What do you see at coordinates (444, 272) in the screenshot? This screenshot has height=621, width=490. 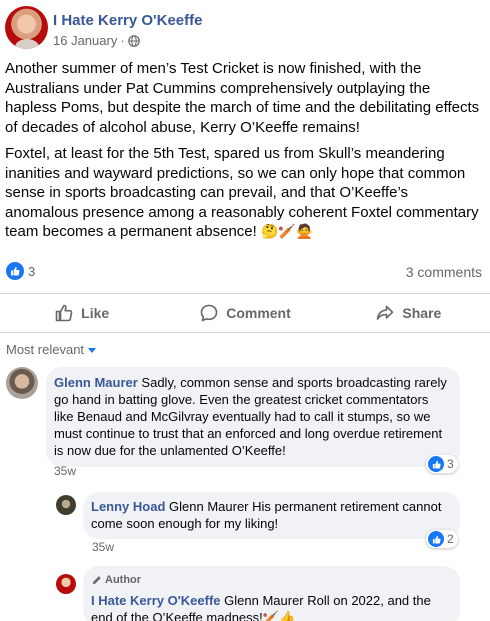 I see `comments-count-link: 3 comments` at bounding box center [444, 272].